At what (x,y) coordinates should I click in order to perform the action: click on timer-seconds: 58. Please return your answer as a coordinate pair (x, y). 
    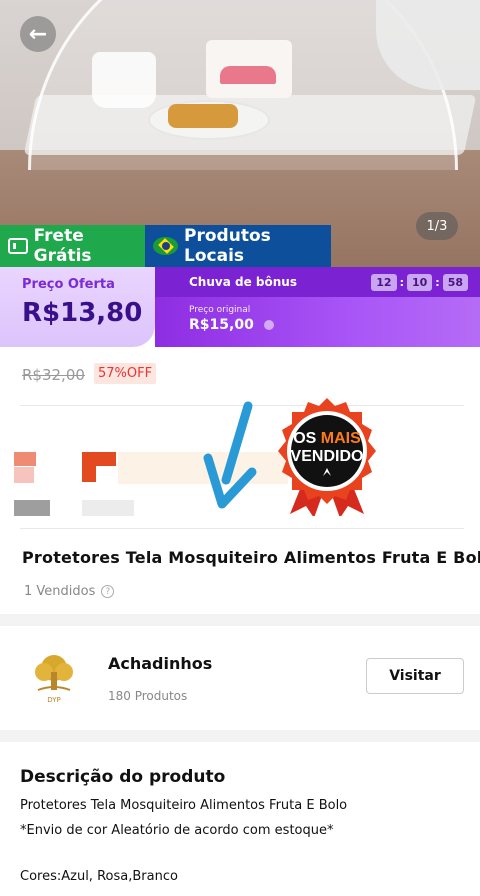
    Looking at the image, I should click on (455, 282).